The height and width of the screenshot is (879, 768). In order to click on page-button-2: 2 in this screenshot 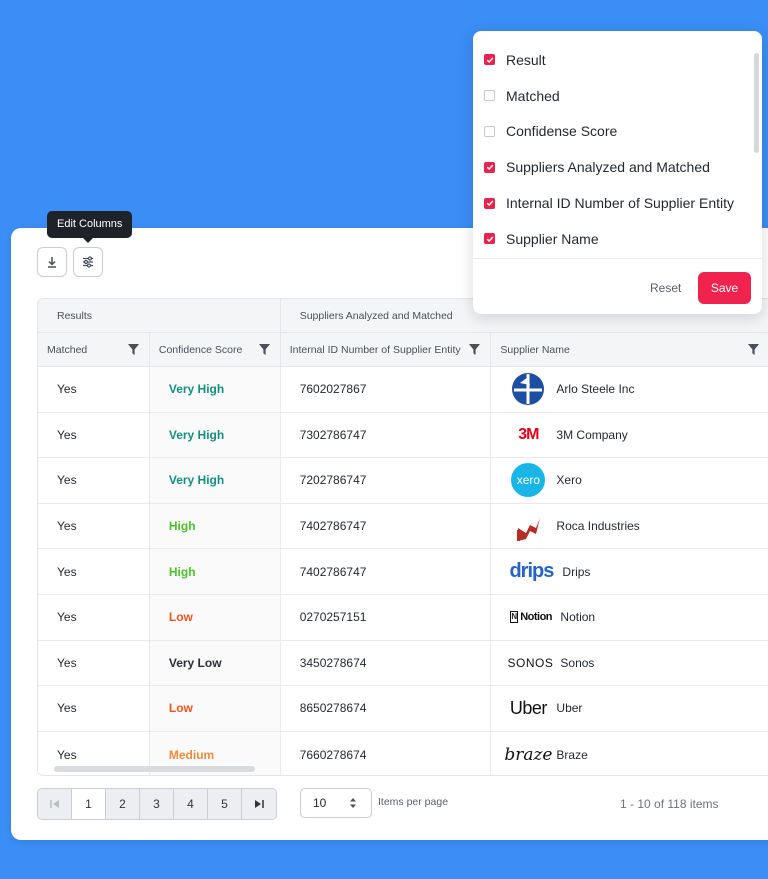, I will do `click(123, 804)`.